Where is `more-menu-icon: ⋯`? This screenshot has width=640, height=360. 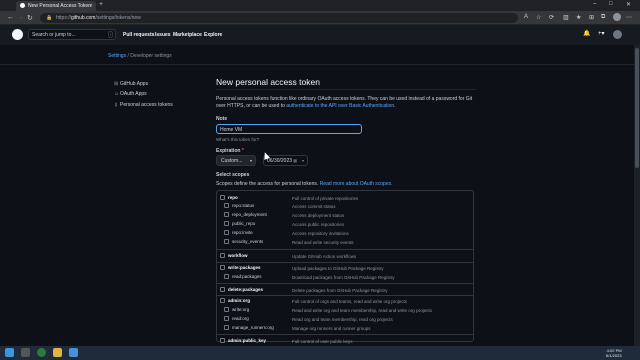 more-menu-icon: ⋯ is located at coordinates (629, 17).